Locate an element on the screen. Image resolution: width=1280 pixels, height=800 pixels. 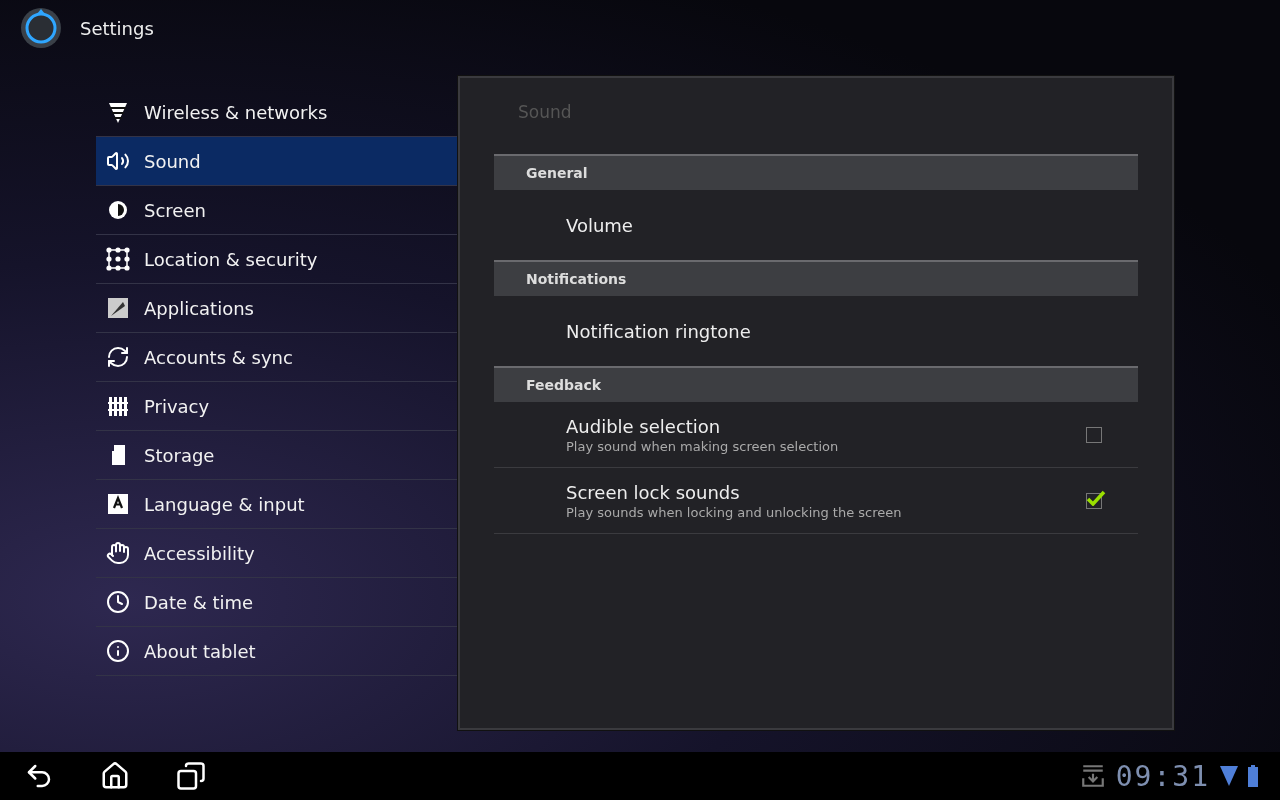
battery-icon is located at coordinates (1253, 776).